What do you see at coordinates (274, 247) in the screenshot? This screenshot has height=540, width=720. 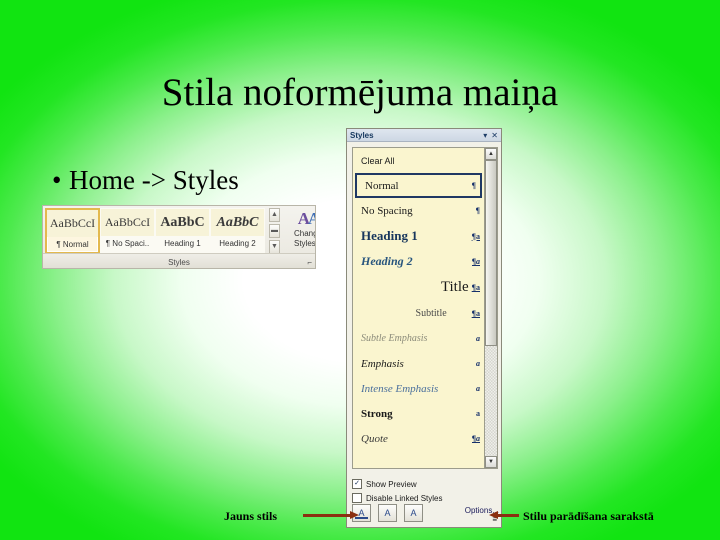 I see `chevron-down-icon: ▼` at bounding box center [274, 247].